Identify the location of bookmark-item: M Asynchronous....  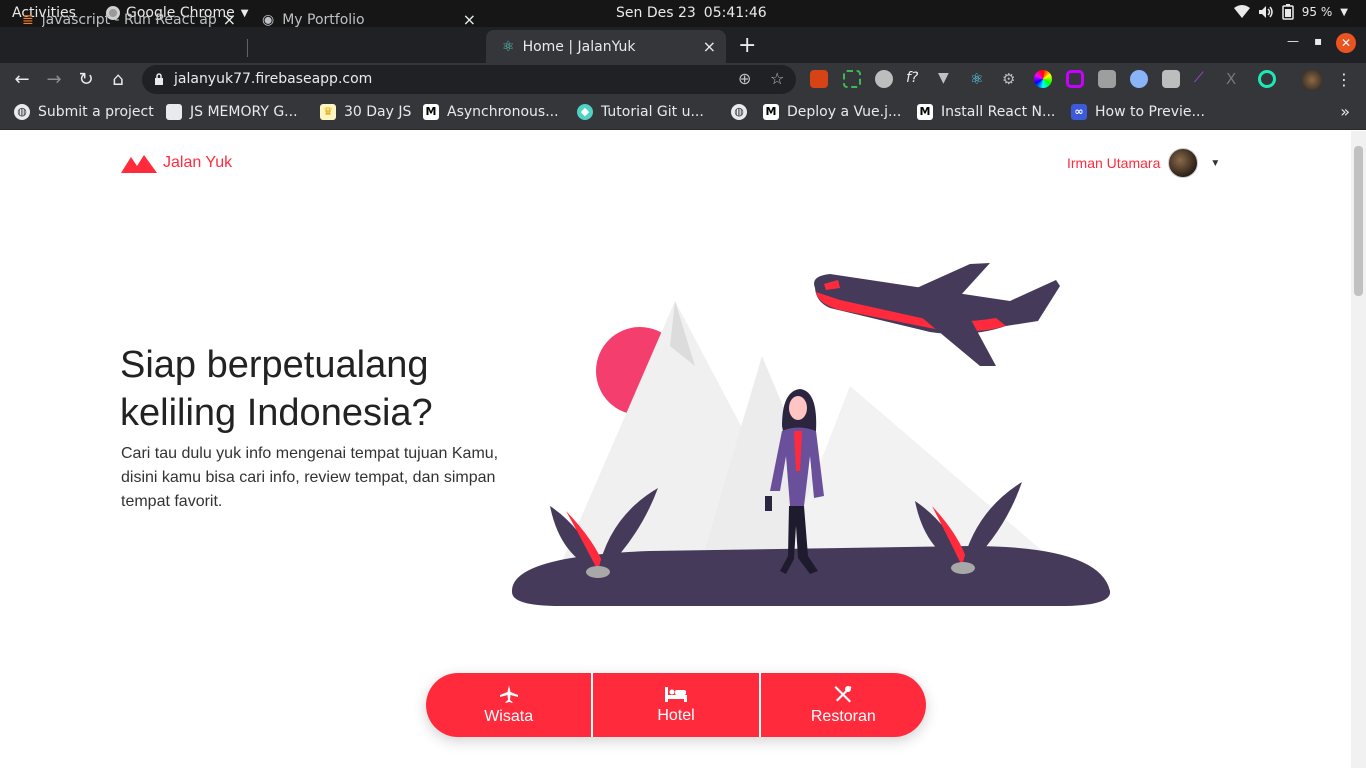
(491, 112).